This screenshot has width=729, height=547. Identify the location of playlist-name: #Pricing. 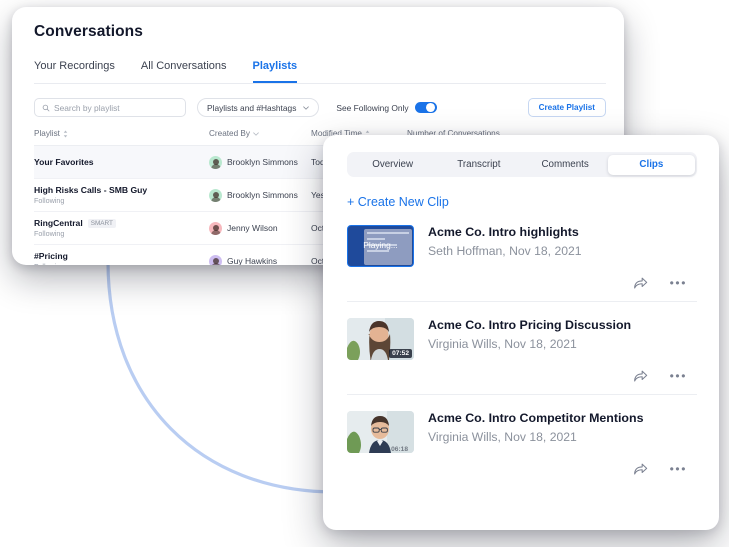
(51, 256).